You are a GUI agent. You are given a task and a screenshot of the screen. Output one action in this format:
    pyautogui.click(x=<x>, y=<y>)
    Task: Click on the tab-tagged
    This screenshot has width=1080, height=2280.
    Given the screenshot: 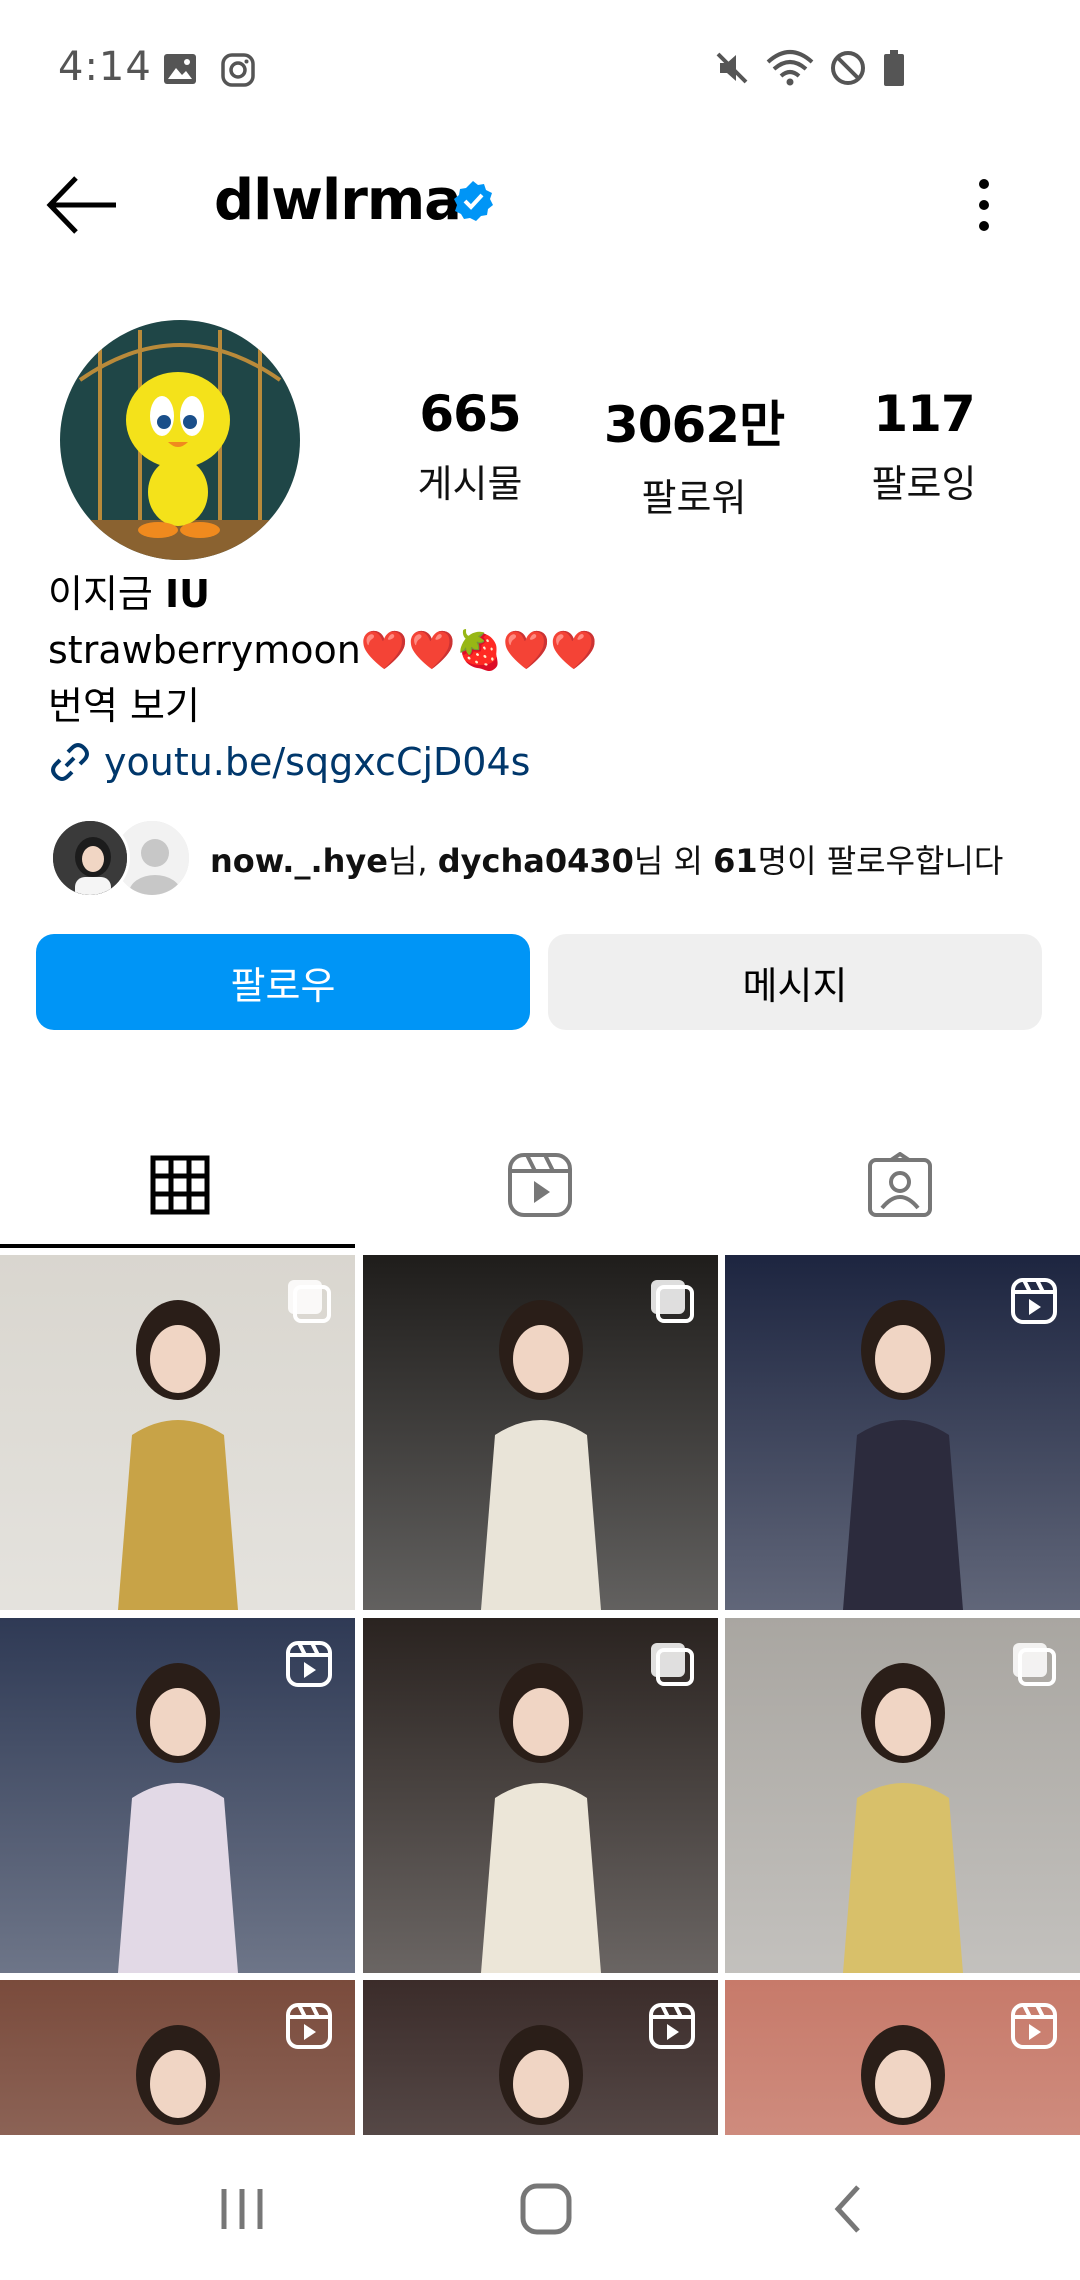 What is the action you would take?
    pyautogui.click(x=900, y=1185)
    